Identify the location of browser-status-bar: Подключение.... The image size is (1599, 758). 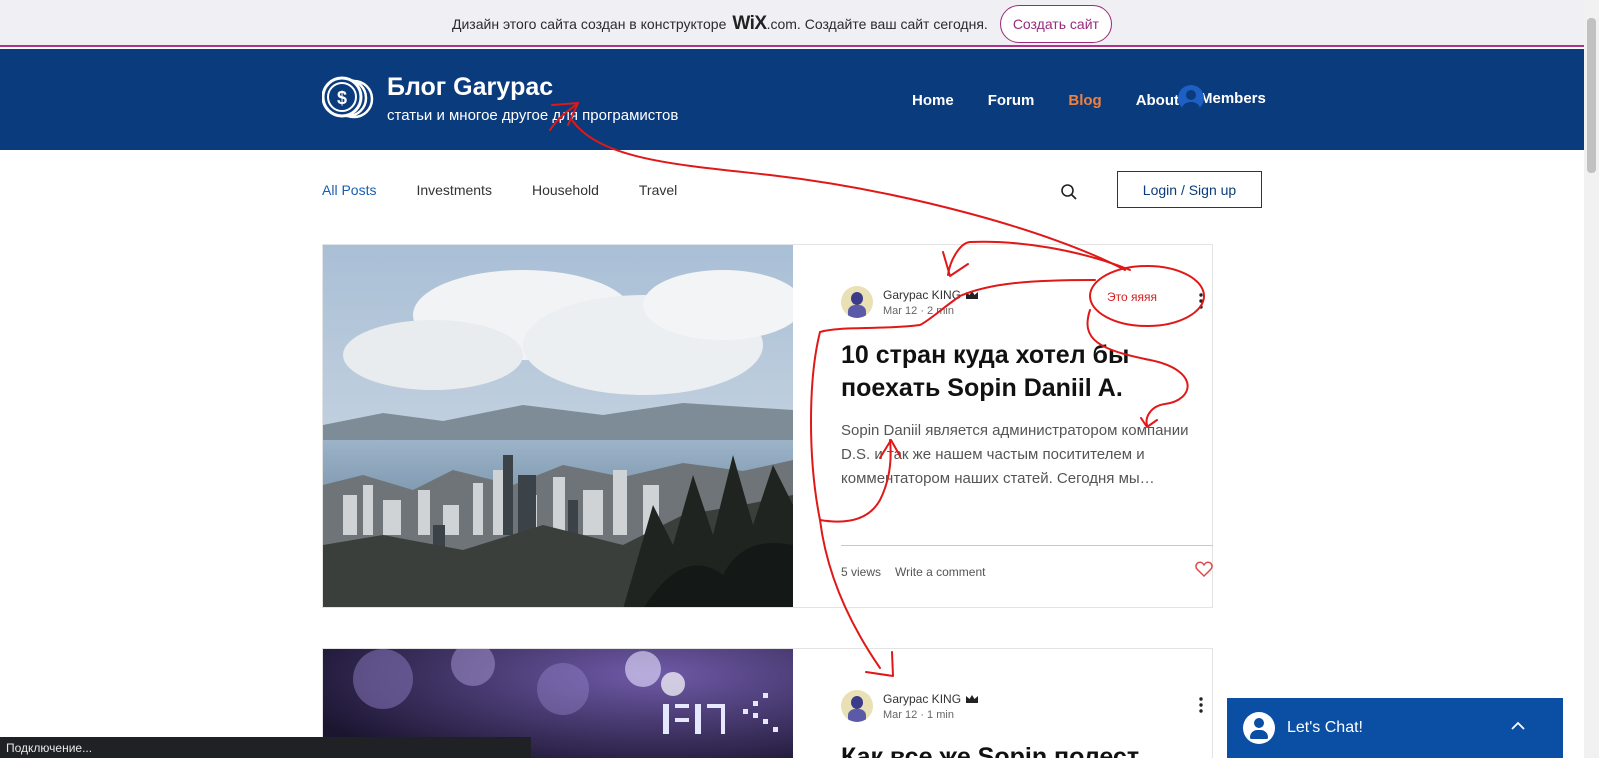
(265, 747).